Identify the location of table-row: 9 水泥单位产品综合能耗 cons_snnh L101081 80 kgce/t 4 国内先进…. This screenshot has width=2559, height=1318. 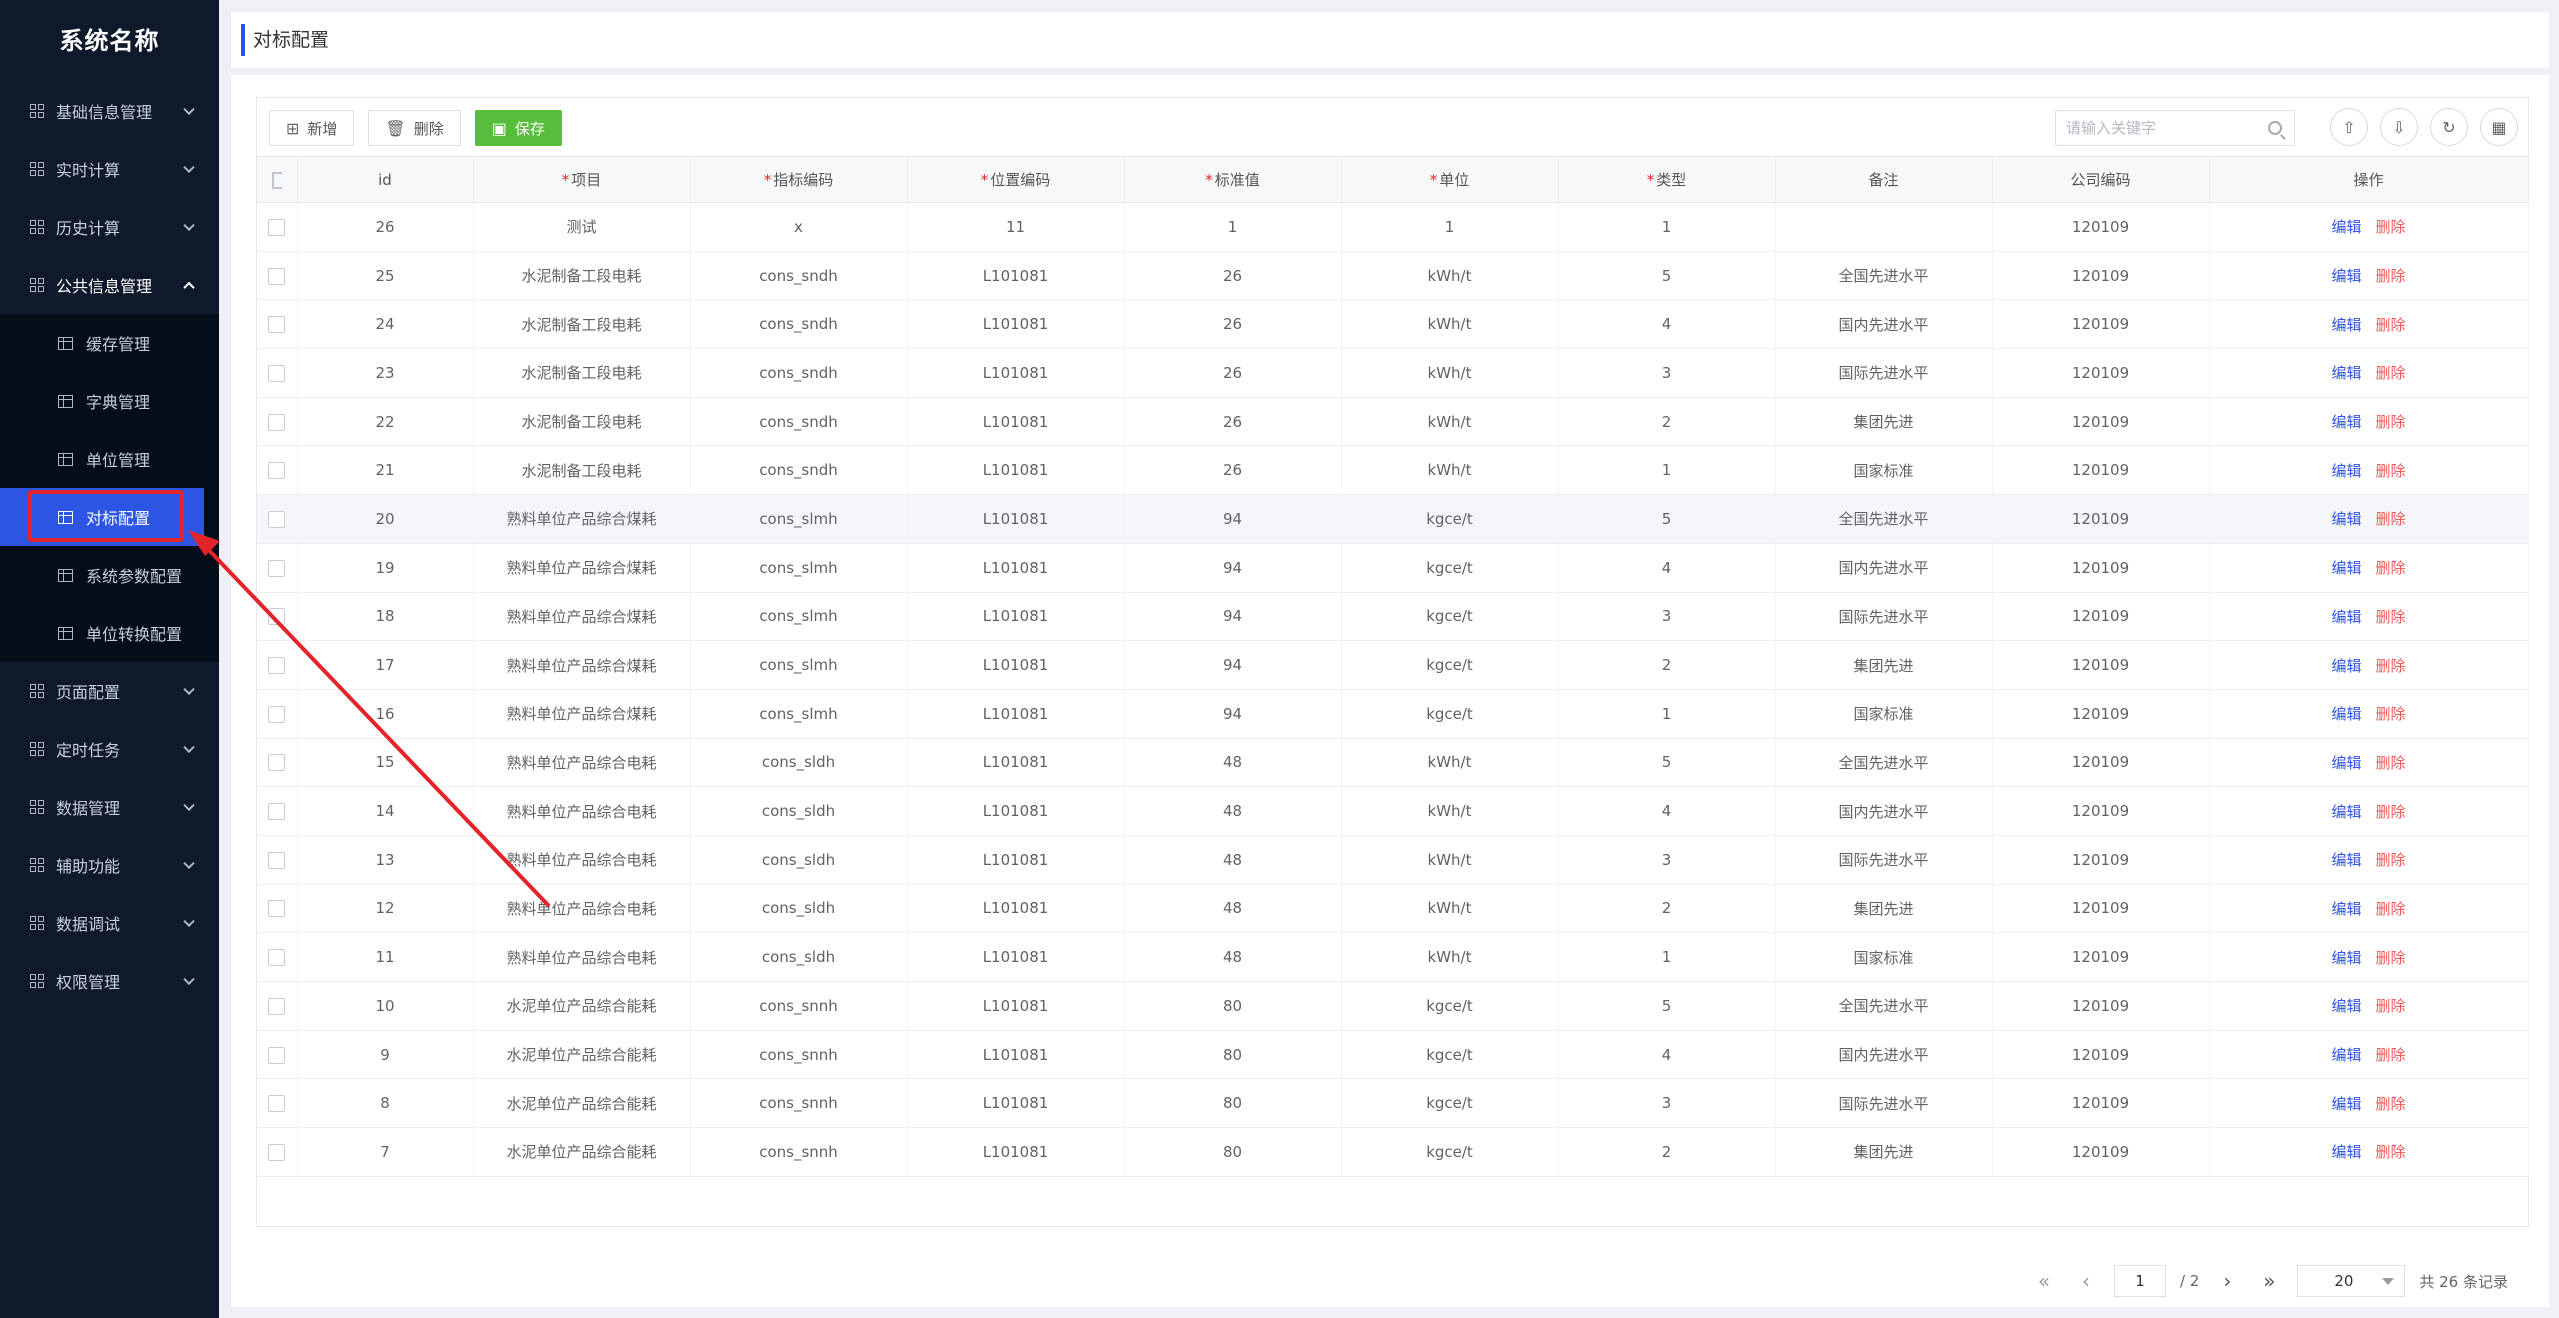
(1393, 1055).